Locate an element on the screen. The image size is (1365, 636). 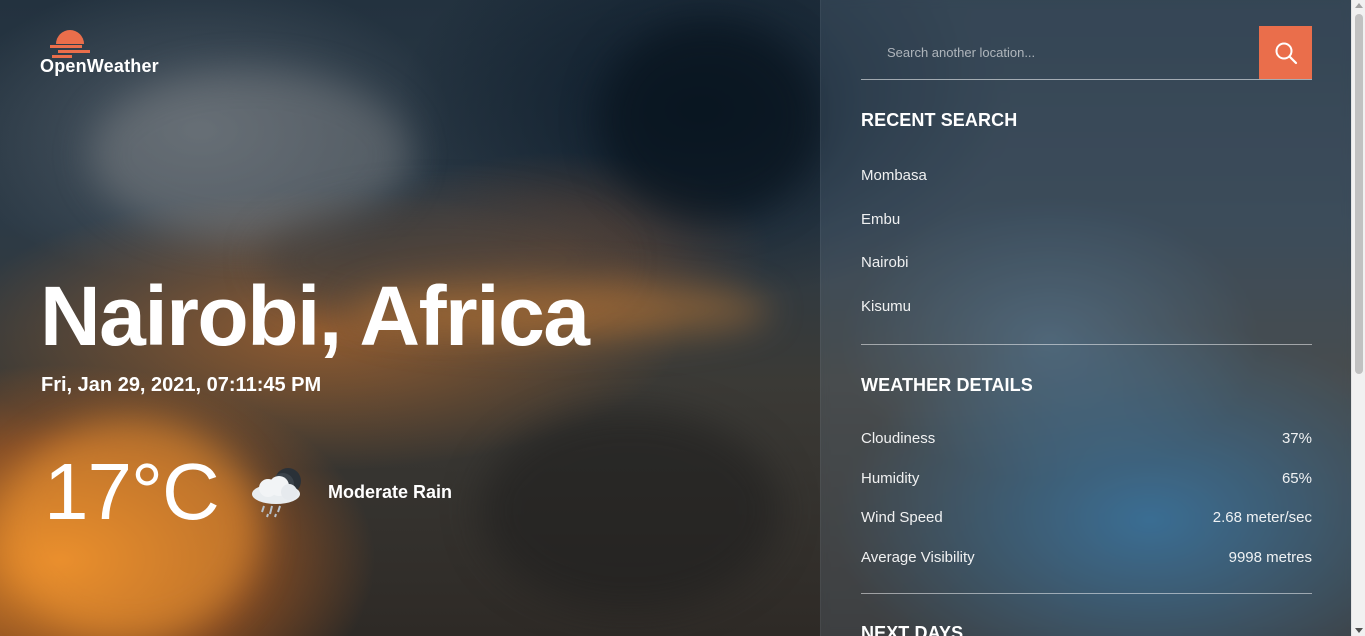
detail-label: Wind Speed is located at coordinates (902, 517).